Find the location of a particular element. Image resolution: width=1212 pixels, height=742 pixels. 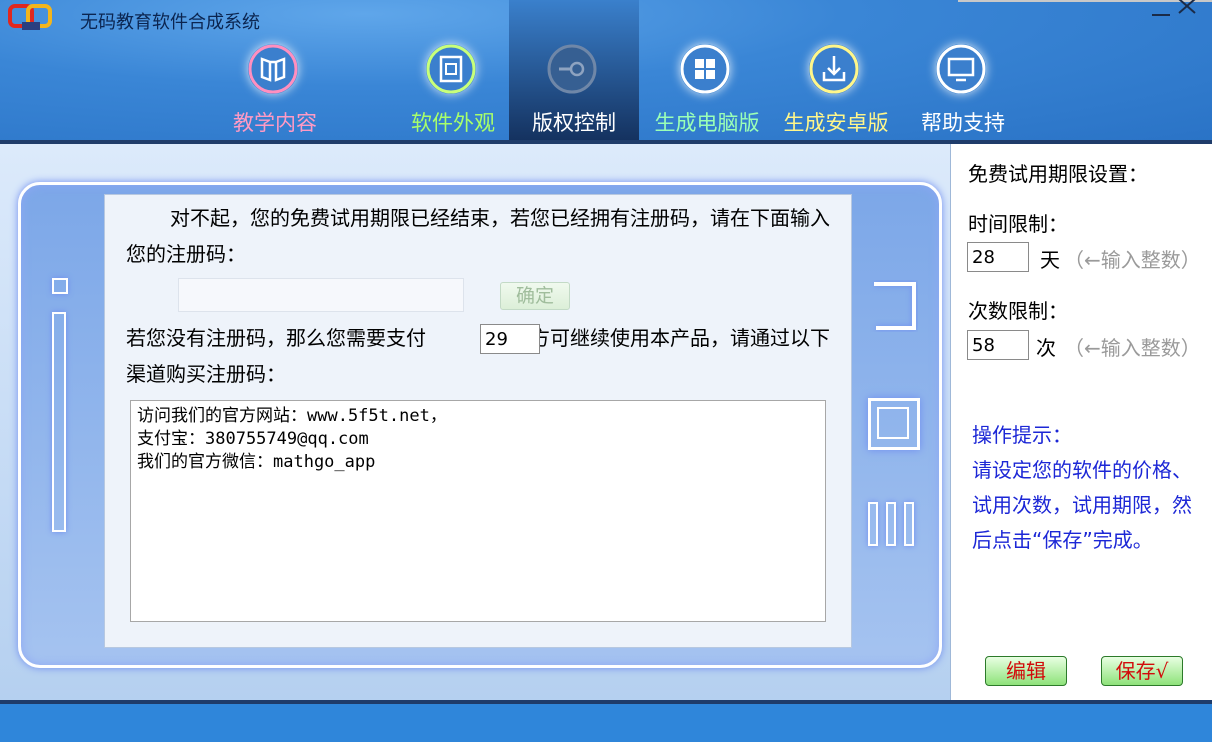

window-controls is located at coordinates (1177, 10).